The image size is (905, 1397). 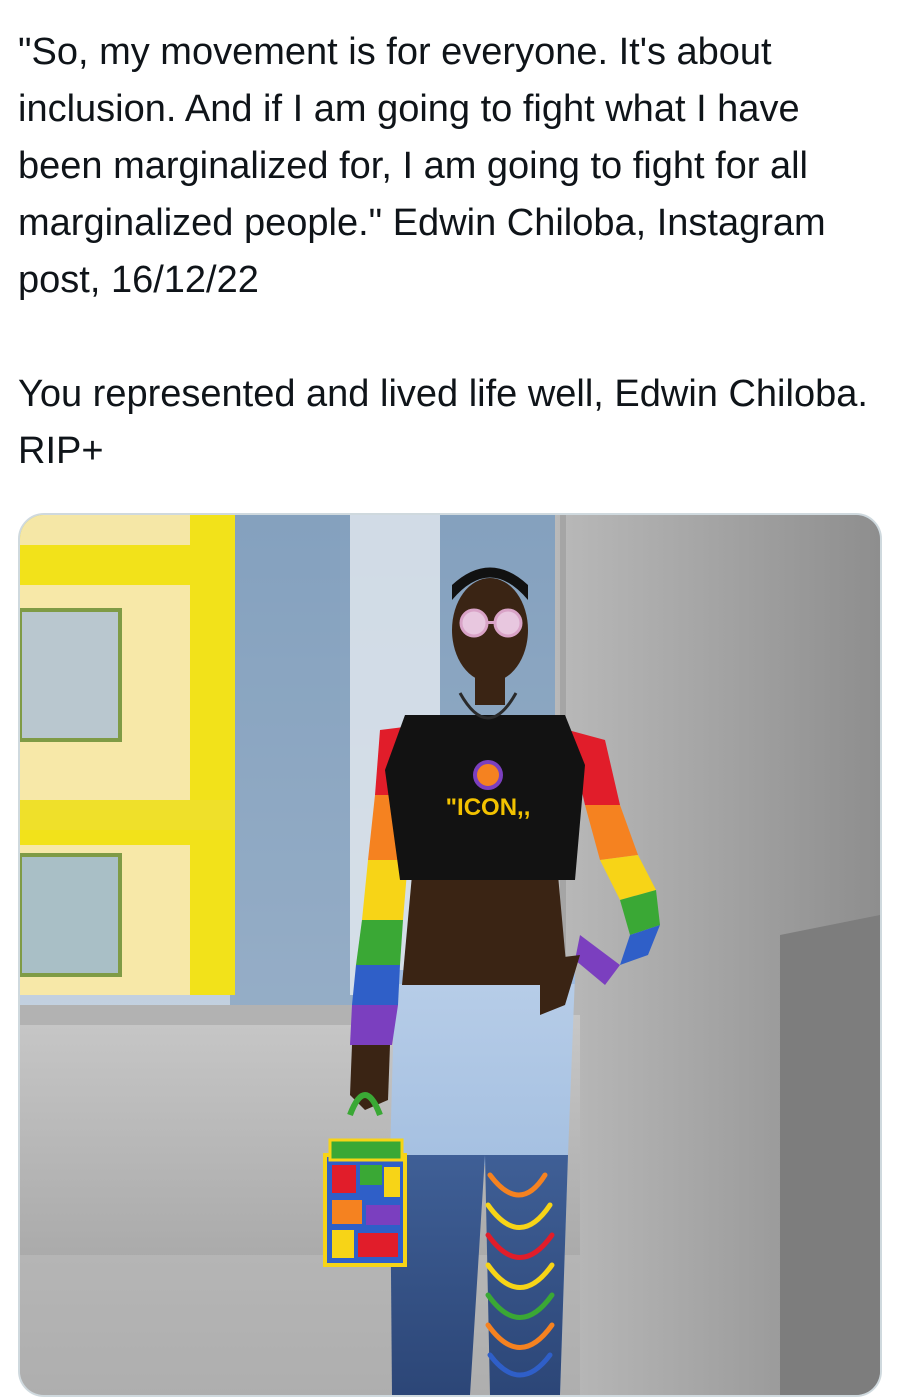 I want to click on shirt-print-text: "ICON,,, so click(x=488, y=807).